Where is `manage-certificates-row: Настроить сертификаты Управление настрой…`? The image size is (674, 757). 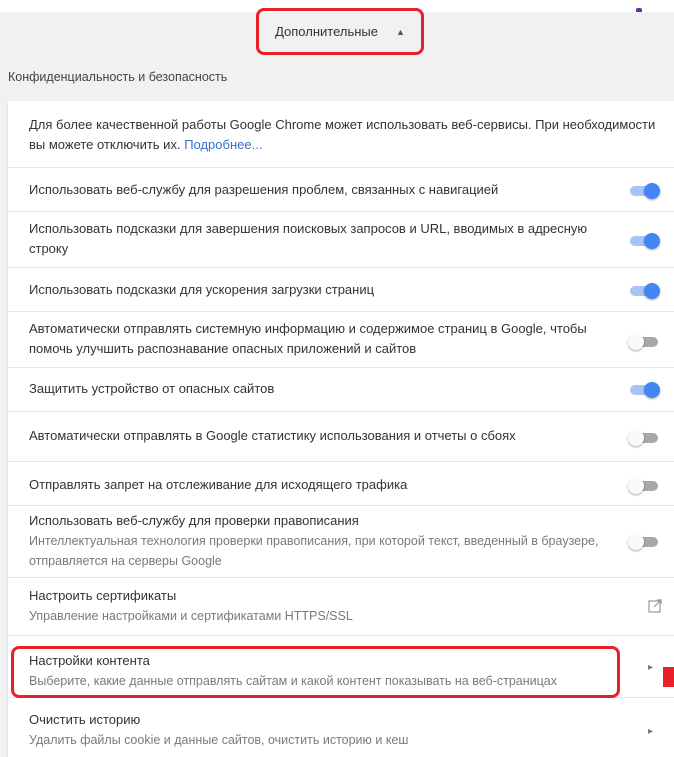
manage-certificates-row: Настроить сертификаты Управление настрой… is located at coordinates (341, 606).